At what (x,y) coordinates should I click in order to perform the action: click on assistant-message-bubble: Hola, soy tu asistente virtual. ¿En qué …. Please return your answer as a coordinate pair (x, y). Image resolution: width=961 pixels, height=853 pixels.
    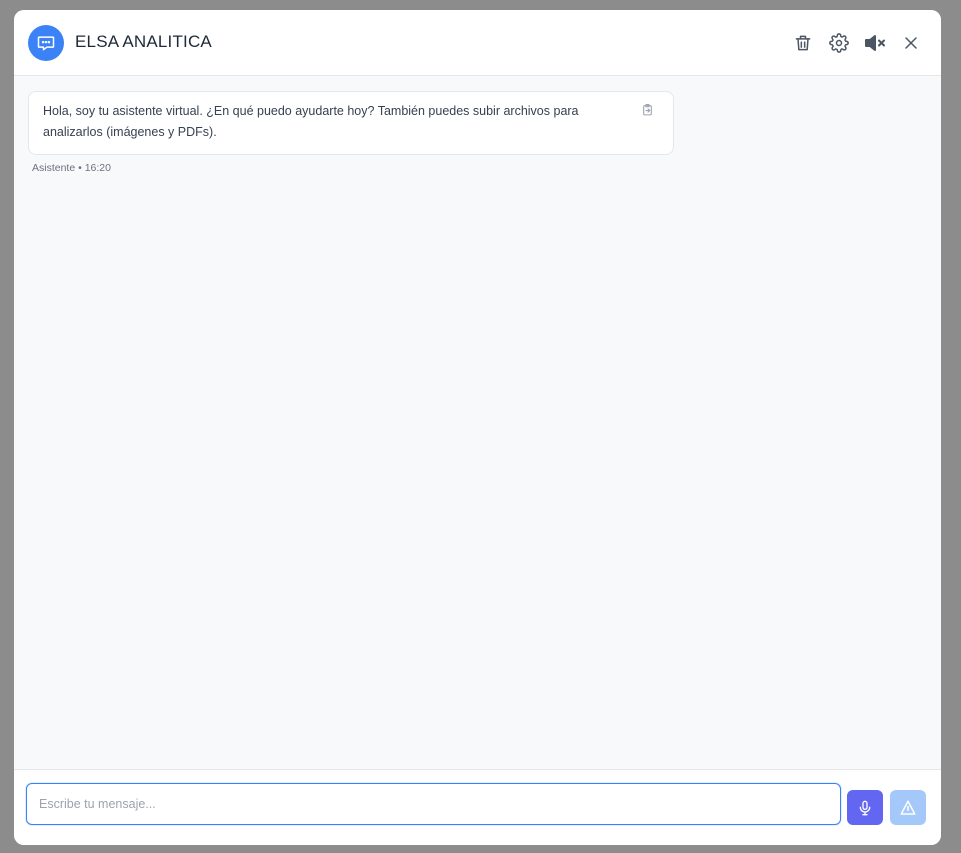
    Looking at the image, I should click on (351, 123).